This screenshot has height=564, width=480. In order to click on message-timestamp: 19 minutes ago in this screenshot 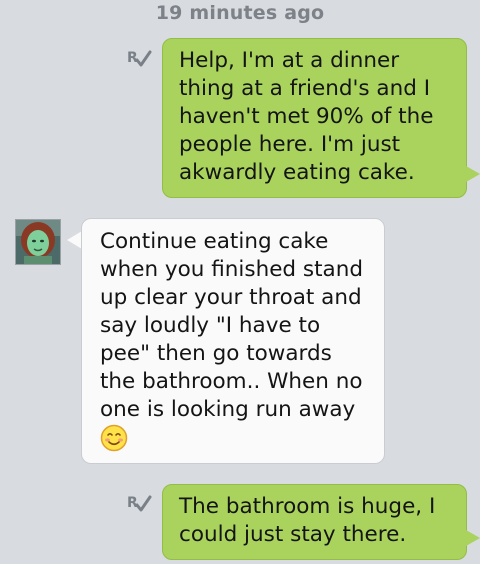, I will do `click(240, 13)`.